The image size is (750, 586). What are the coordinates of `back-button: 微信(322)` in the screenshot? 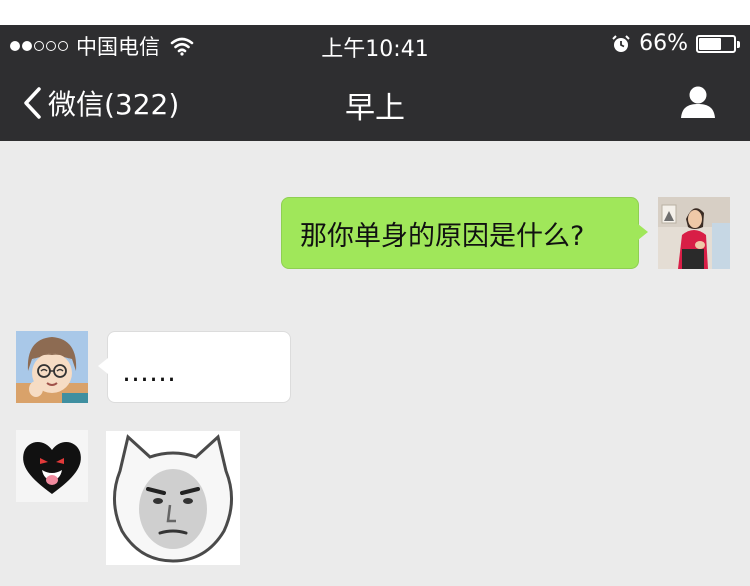 It's located at (100, 103).